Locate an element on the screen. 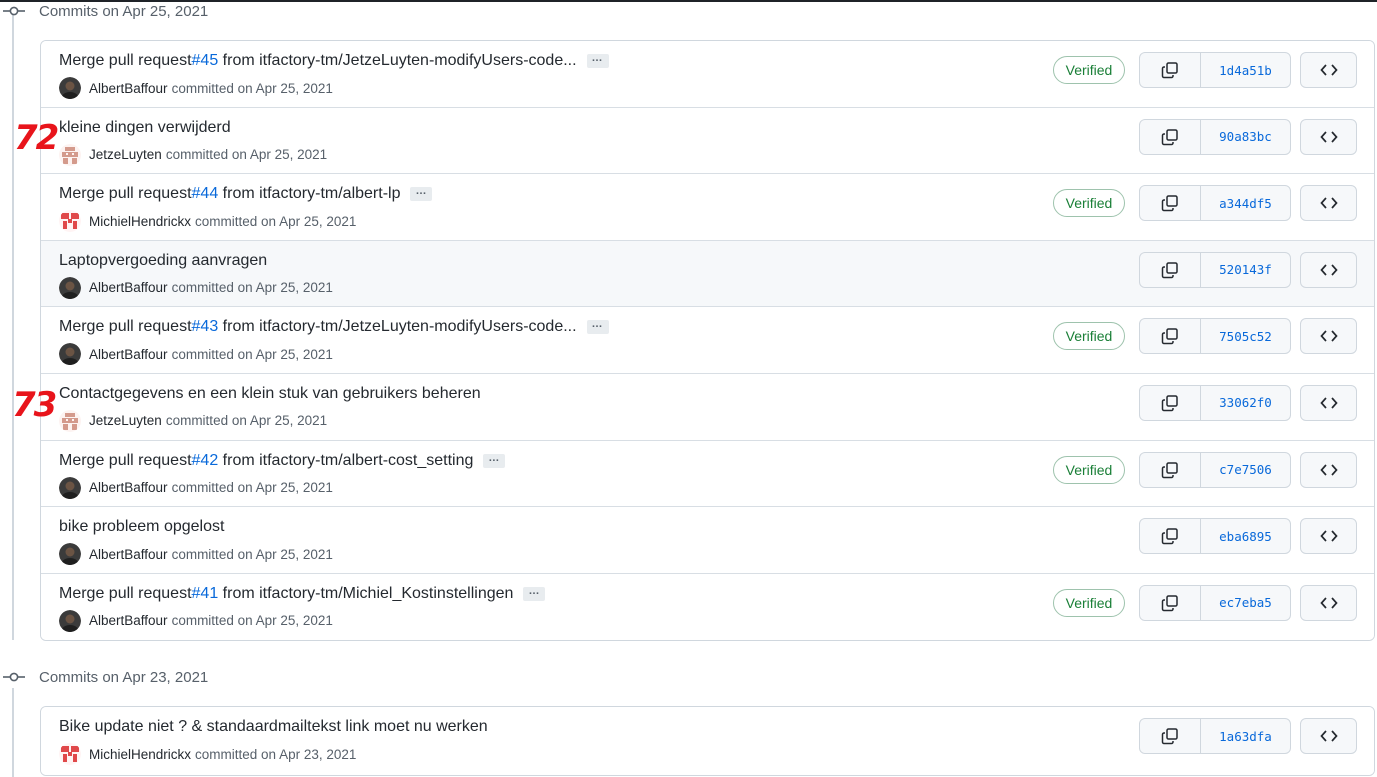 The image size is (1377, 777). commit-sha-link: 1a63dfa is located at coordinates (1245, 736).